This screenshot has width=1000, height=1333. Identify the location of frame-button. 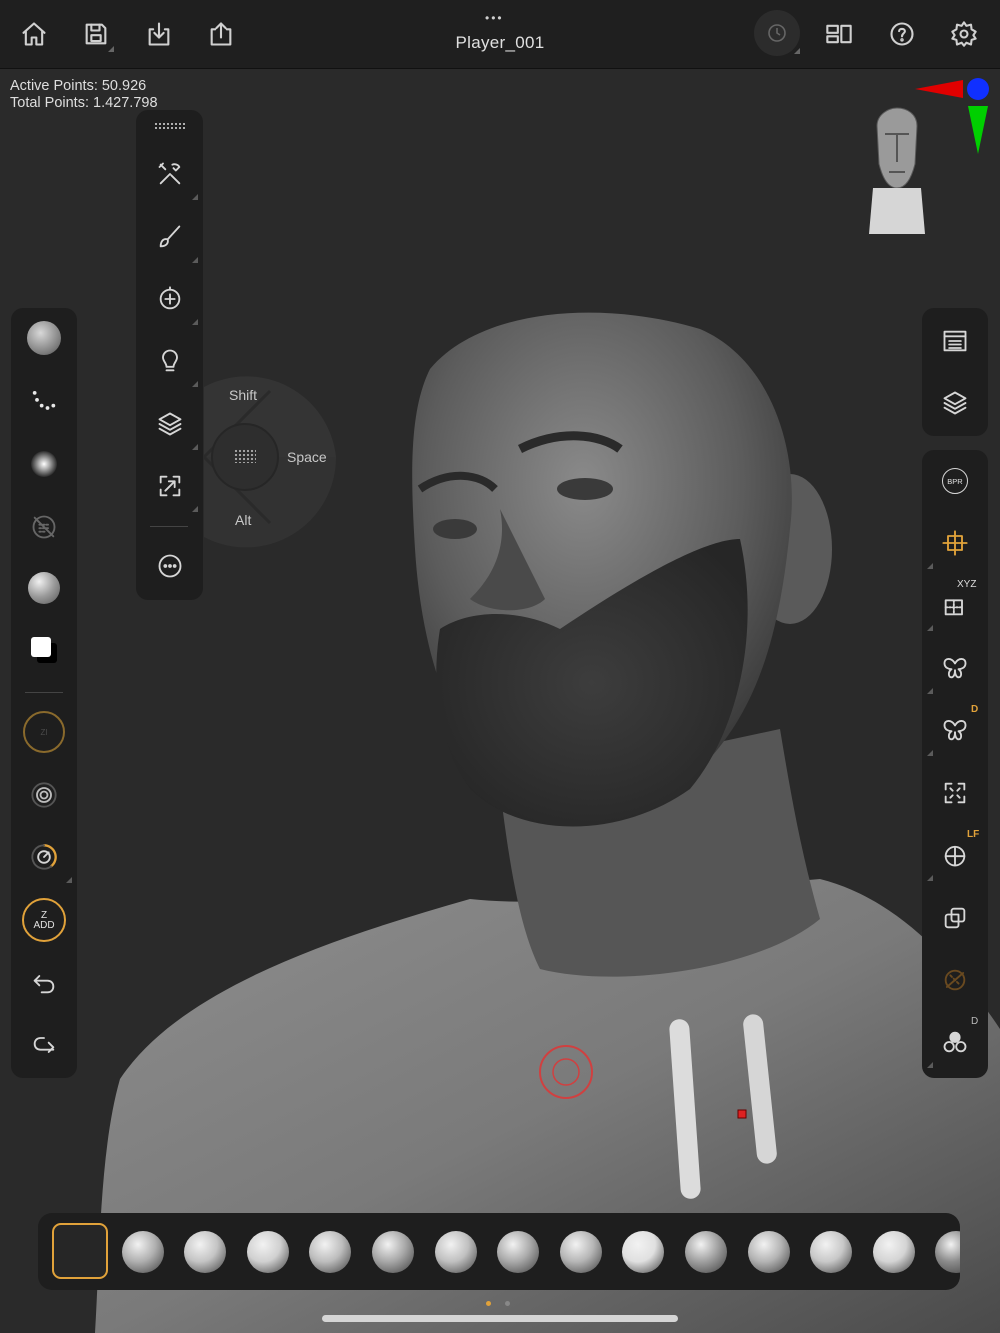
(955, 793).